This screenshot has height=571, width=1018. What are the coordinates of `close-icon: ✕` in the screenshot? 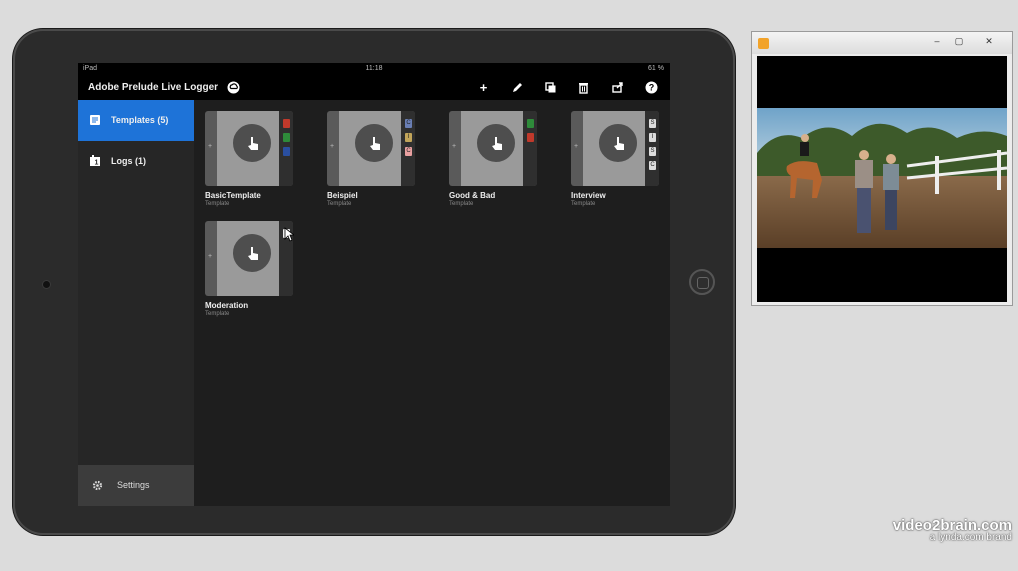 It's located at (989, 41).